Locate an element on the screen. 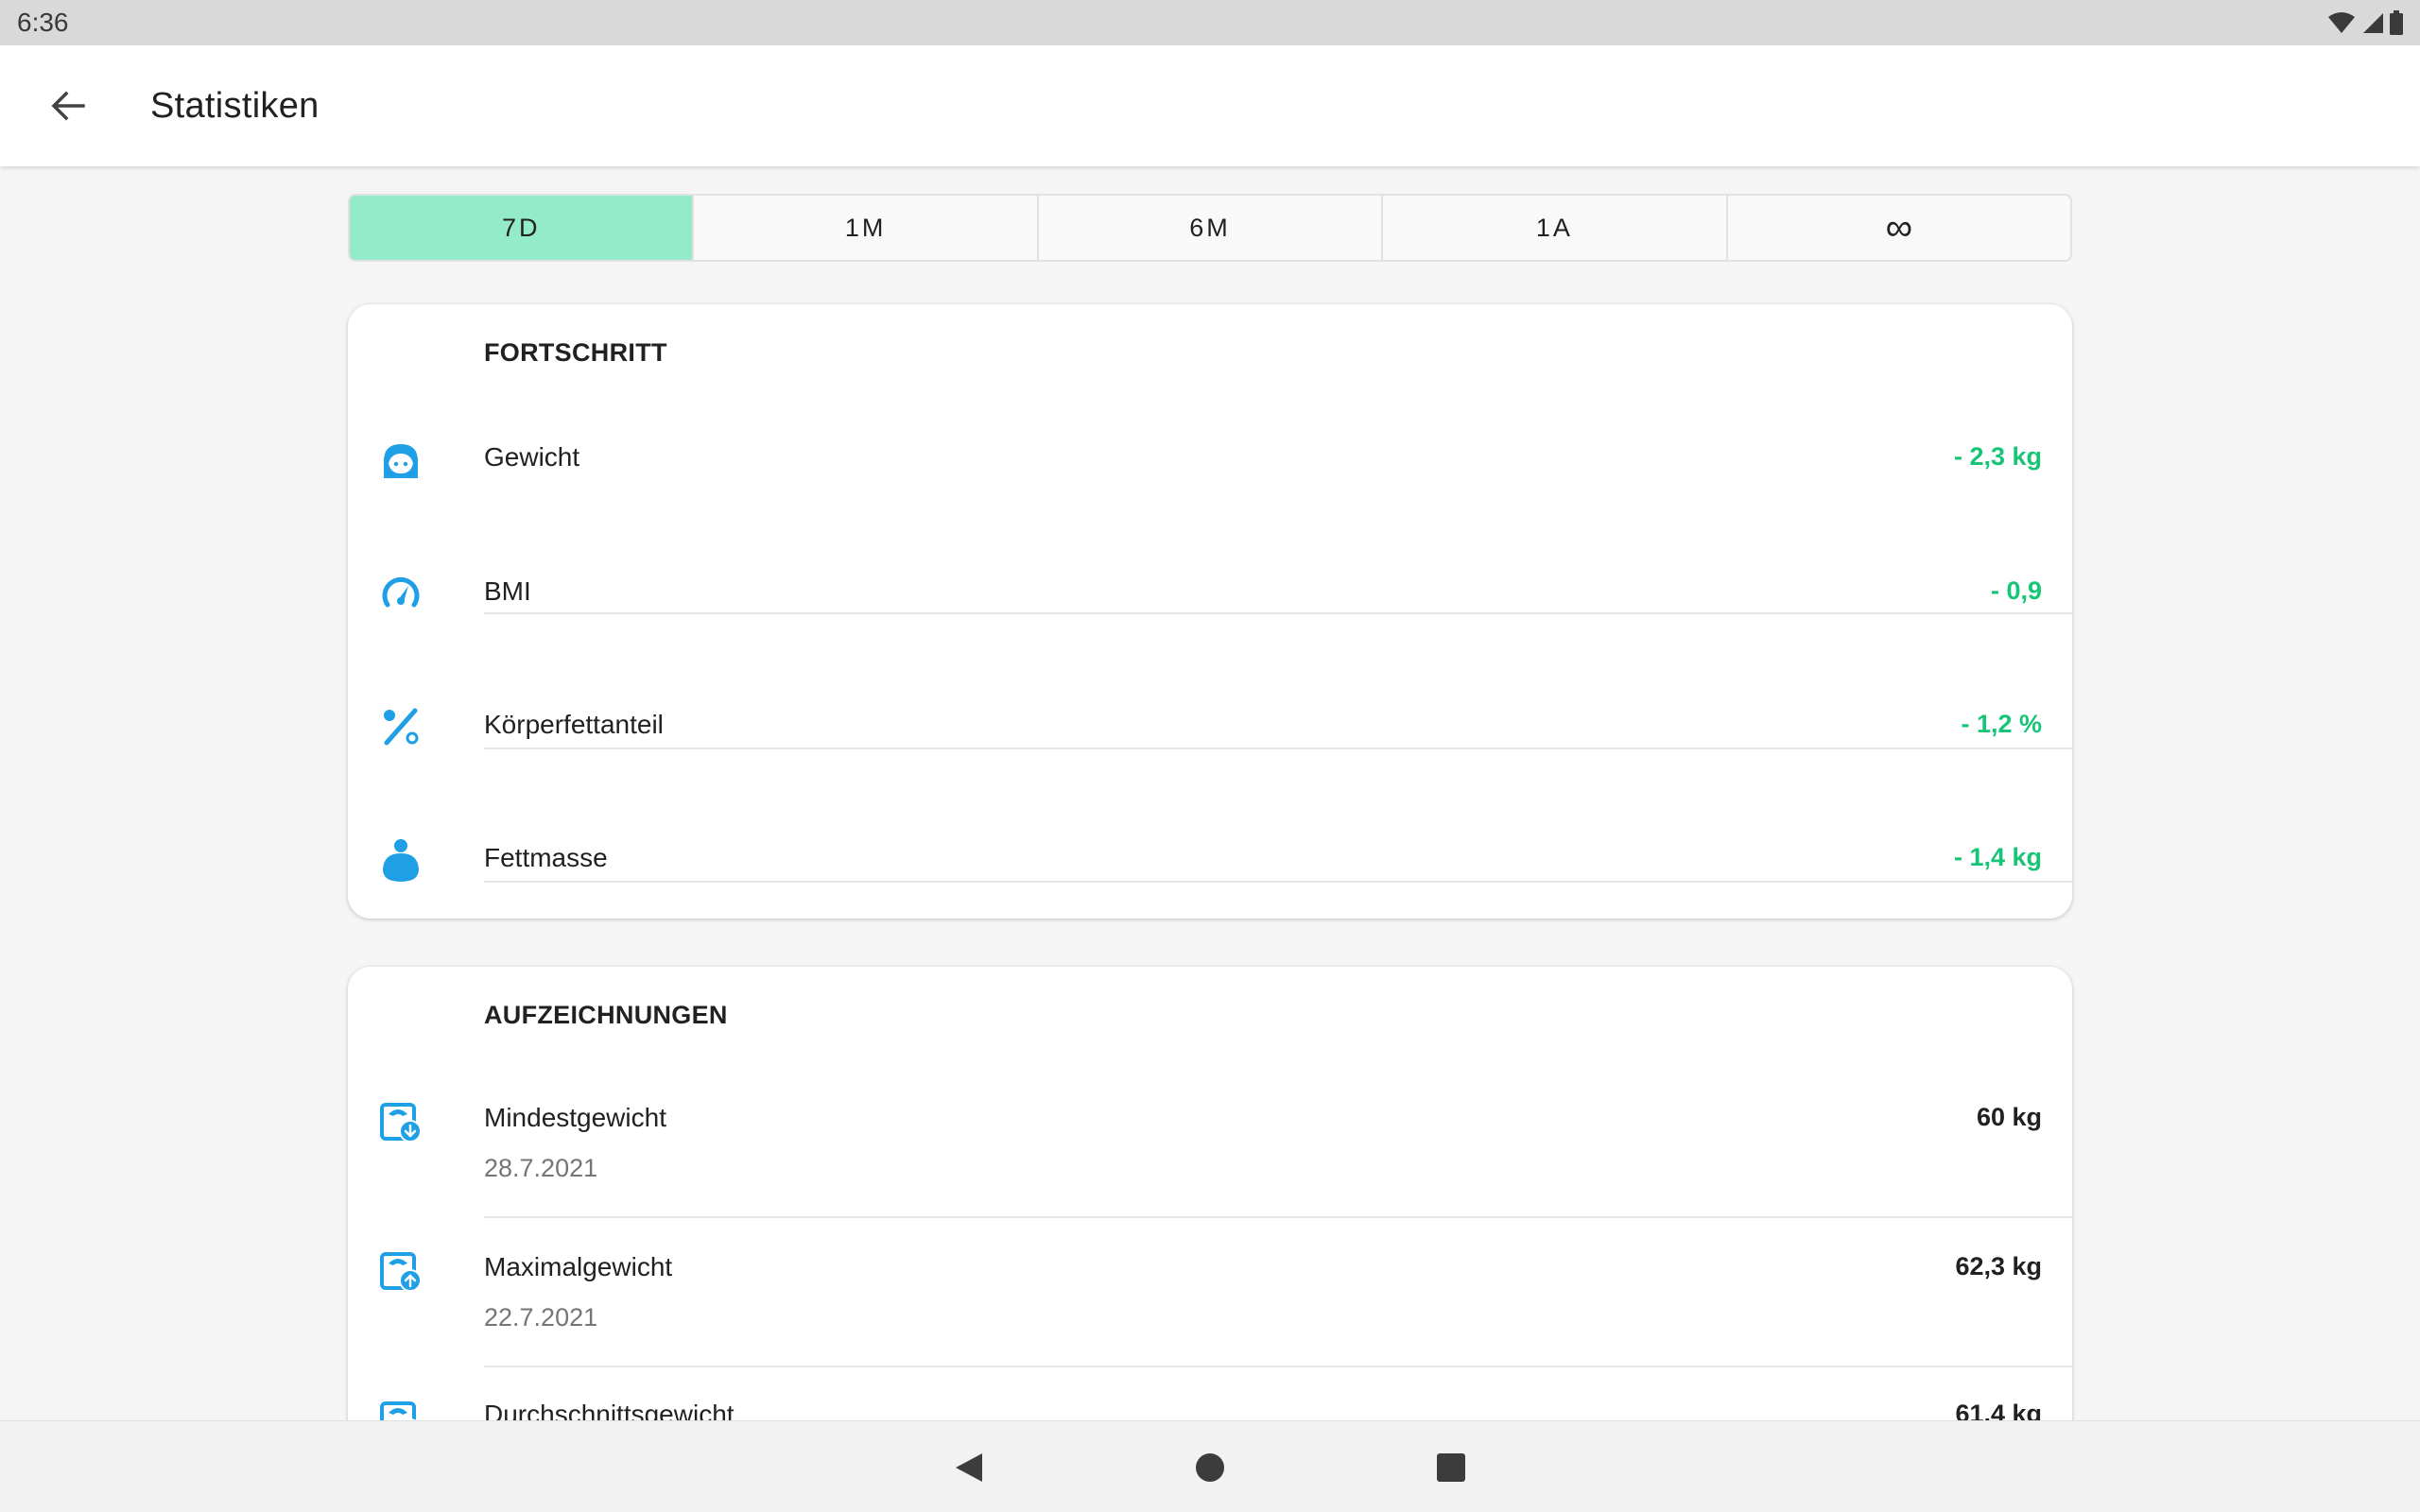 The image size is (2420, 1512). progress-value: - 0,9 is located at coordinates (2016, 590).